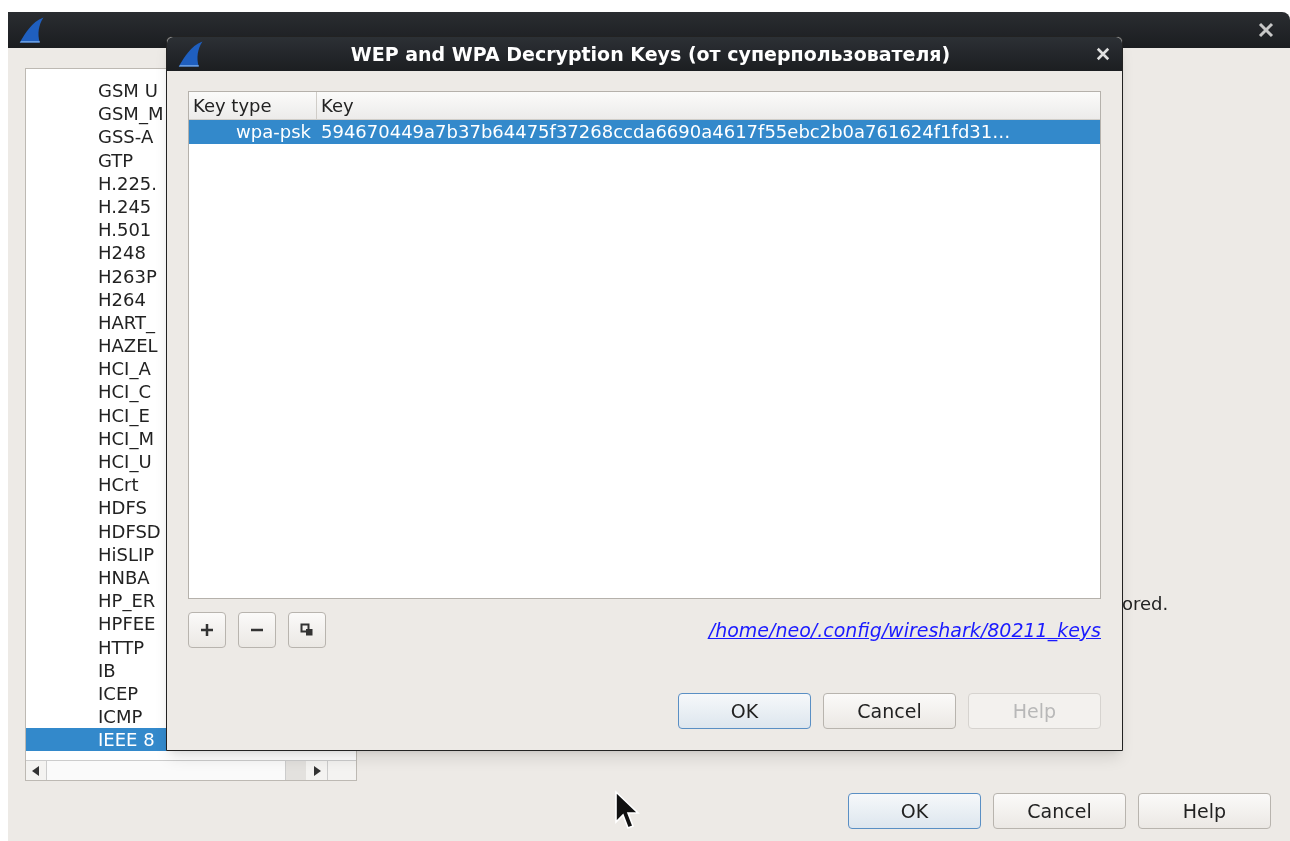 Image resolution: width=1290 pixels, height=841 pixels. Describe the element at coordinates (316, 770) in the screenshot. I see `right-arrow-icon` at that location.